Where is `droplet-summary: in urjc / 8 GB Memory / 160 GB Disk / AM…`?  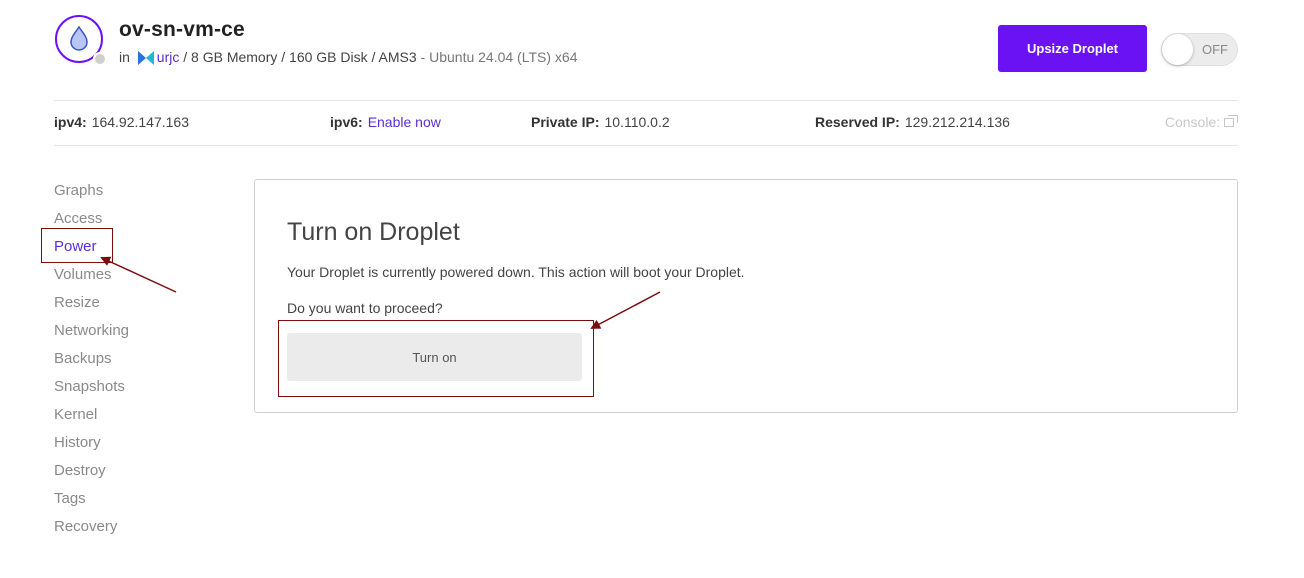 droplet-summary: in urjc / 8 GB Memory / 160 GB Disk / AM… is located at coordinates (348, 57).